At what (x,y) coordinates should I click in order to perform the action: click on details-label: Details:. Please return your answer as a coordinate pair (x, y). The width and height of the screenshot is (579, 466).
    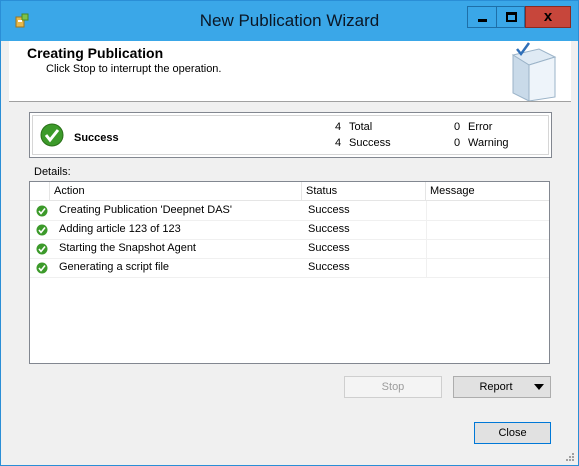
    Looking at the image, I should click on (52, 172).